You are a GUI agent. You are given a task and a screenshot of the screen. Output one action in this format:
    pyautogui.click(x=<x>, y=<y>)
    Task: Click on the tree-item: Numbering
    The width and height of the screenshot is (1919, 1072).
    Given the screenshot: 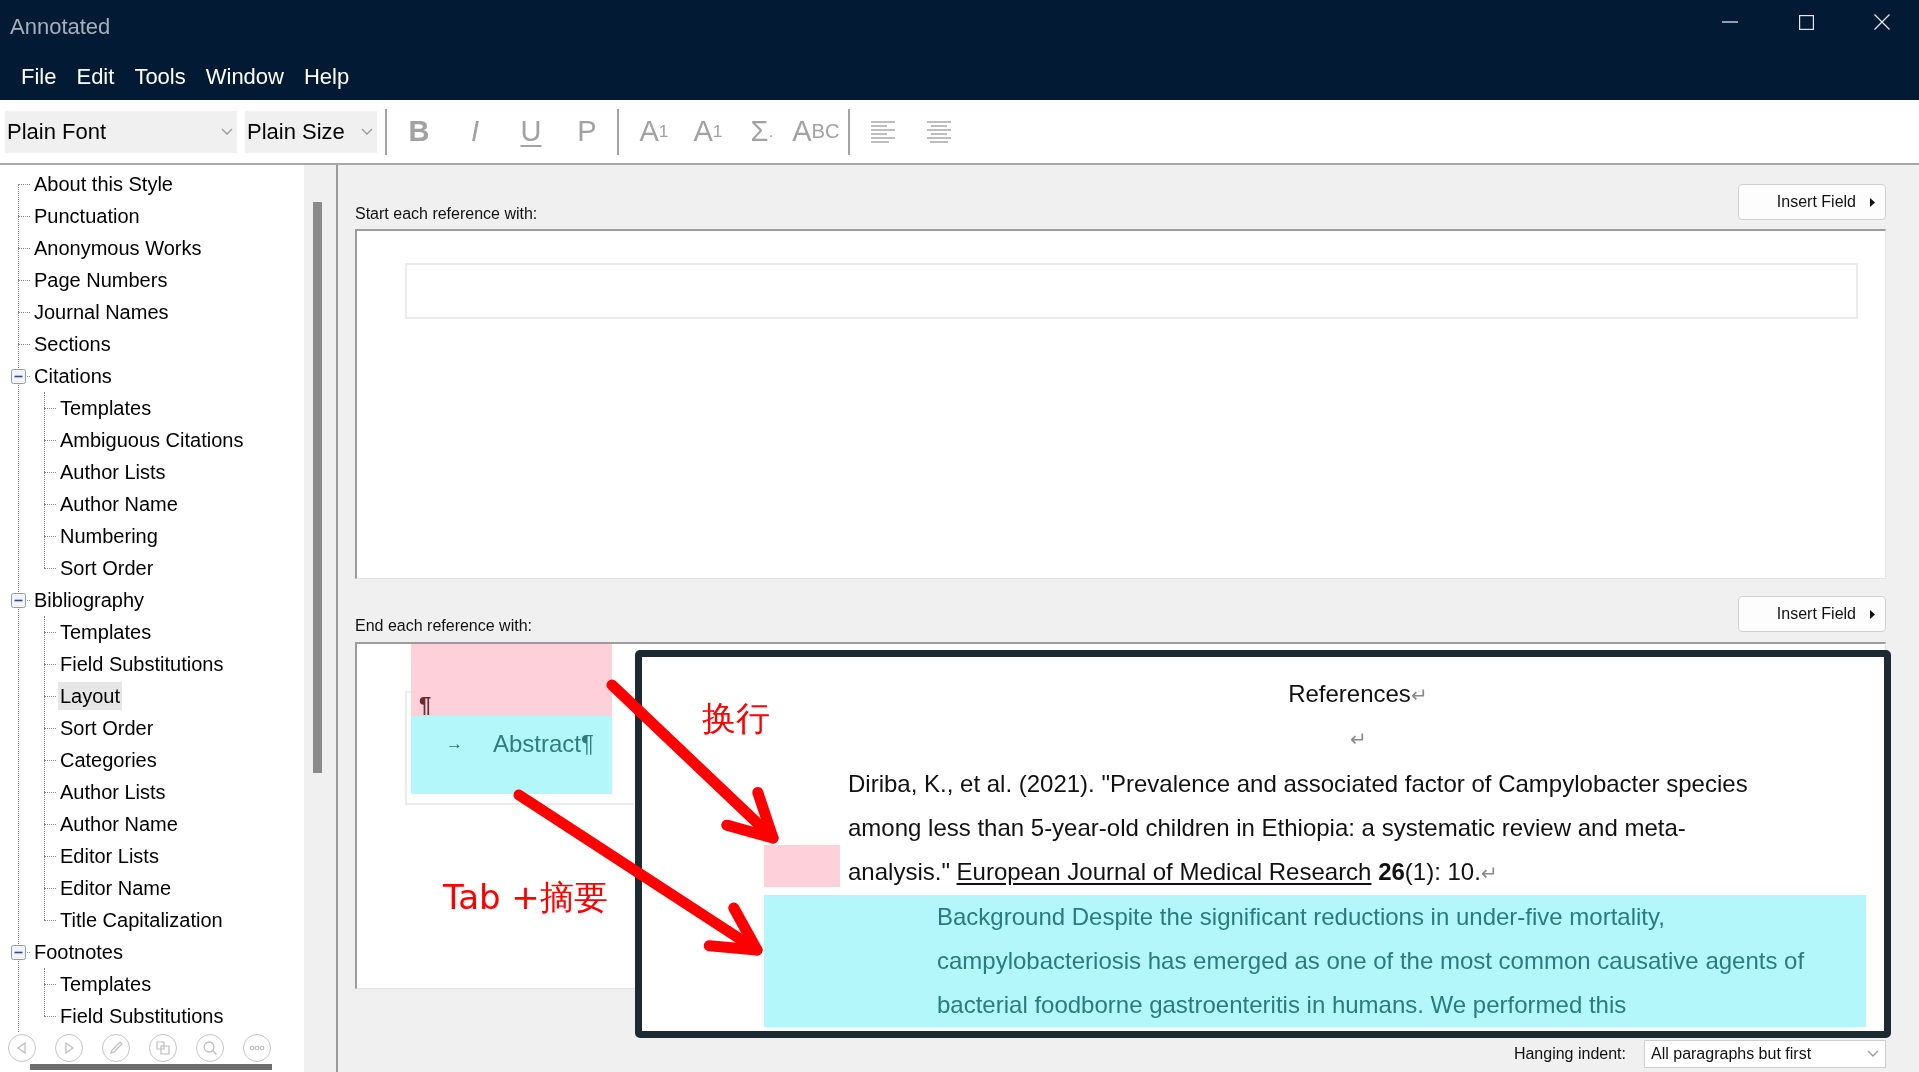 What is the action you would take?
    pyautogui.click(x=109, y=536)
    